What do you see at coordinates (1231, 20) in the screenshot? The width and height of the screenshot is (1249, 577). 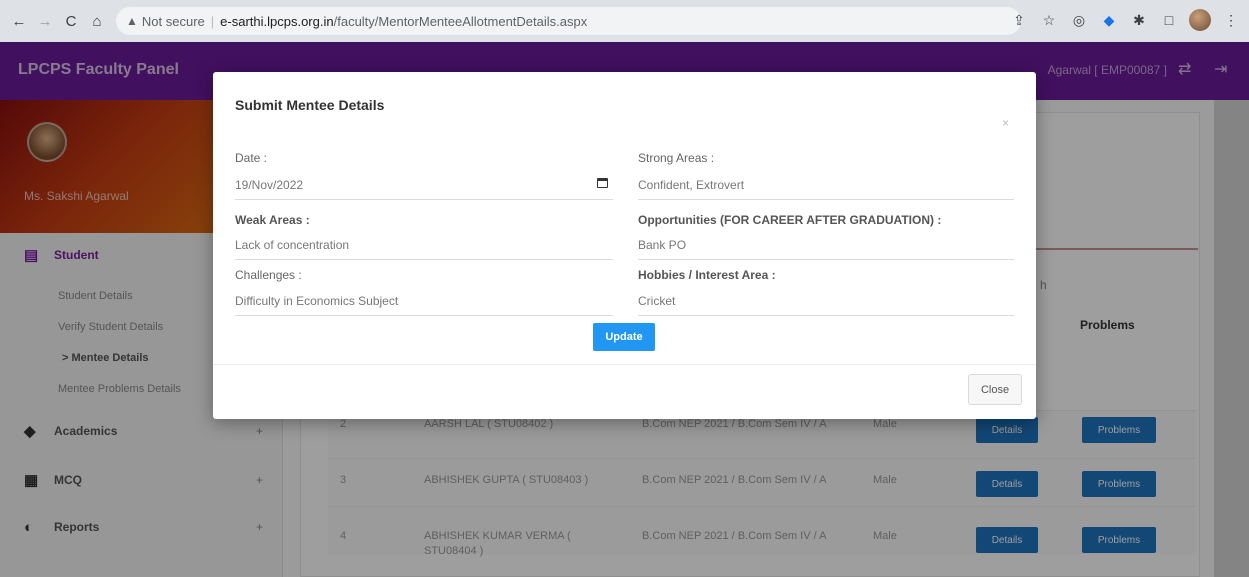 I see `kebab-menu-icon: ⋮` at bounding box center [1231, 20].